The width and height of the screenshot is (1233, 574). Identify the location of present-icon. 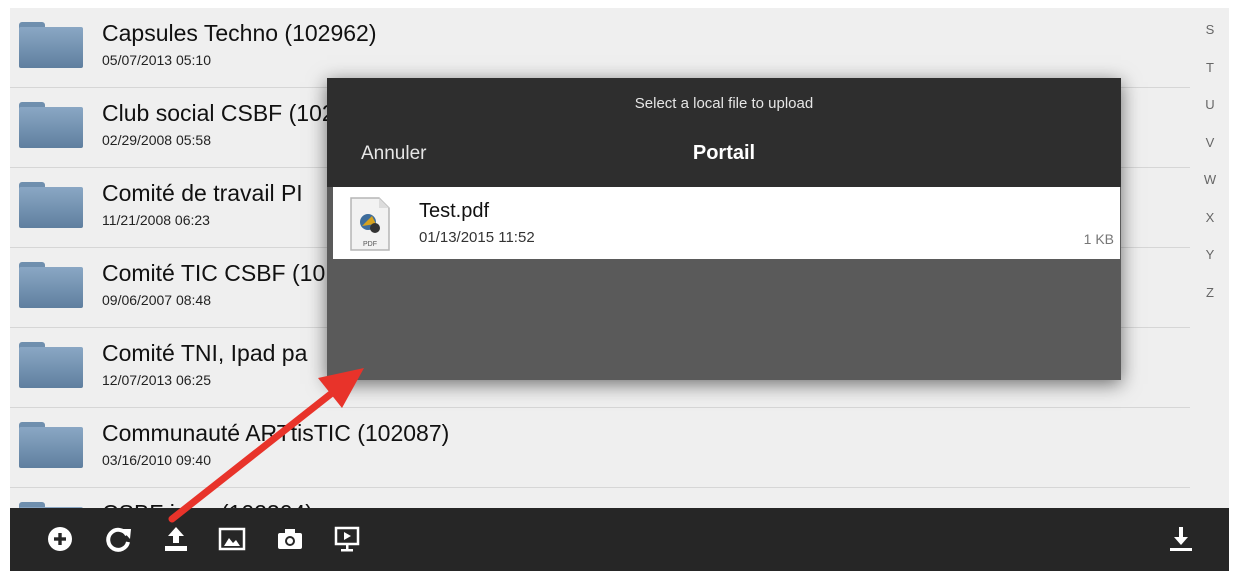
(347, 539).